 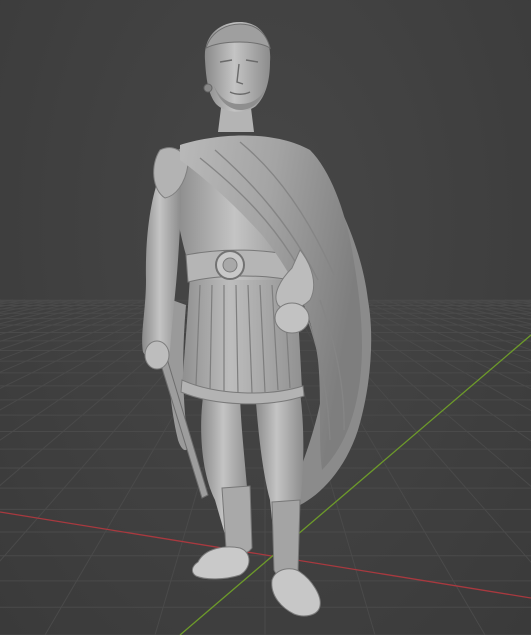 What do you see at coordinates (157, 355) in the screenshot?
I see `hand-right` at bounding box center [157, 355].